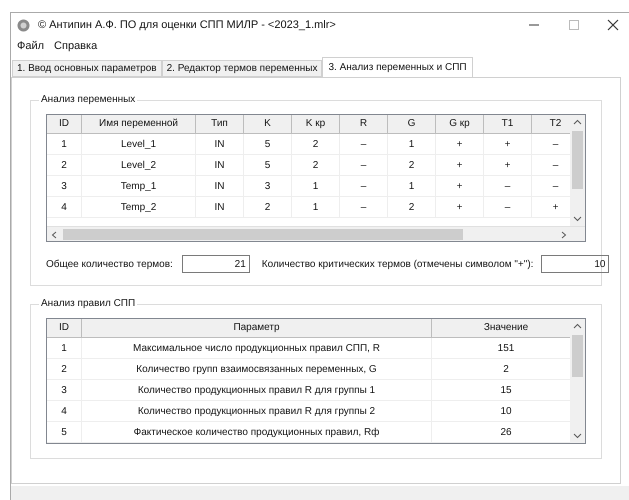 This screenshot has width=629, height=500. What do you see at coordinates (139, 124) in the screenshot?
I see `column-header: Имя переменной` at bounding box center [139, 124].